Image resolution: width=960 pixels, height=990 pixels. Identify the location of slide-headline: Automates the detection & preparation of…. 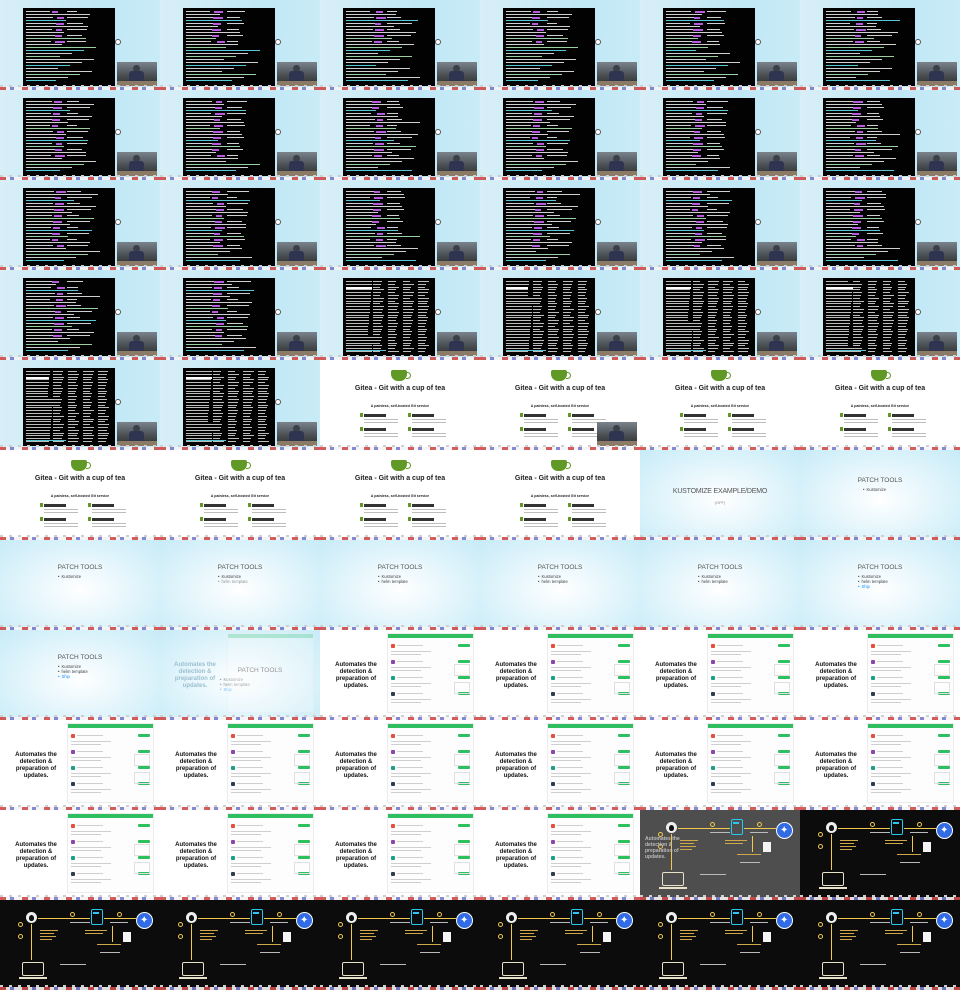
(356, 855).